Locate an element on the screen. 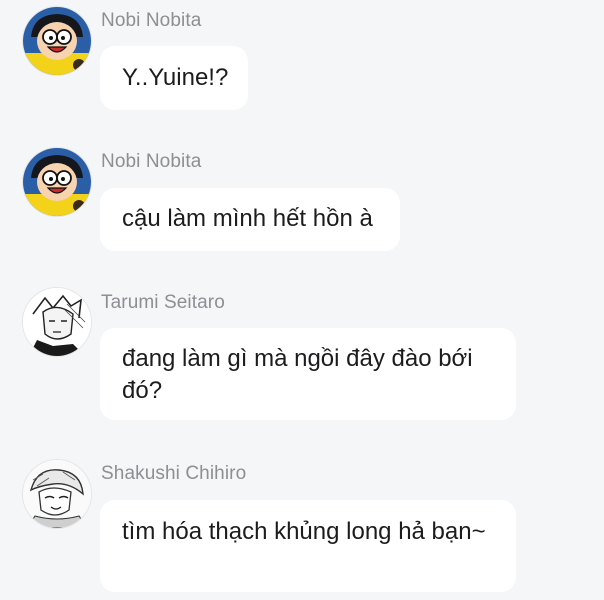 This screenshot has height=600, width=604. message-text: Y..Yuine!? is located at coordinates (175, 77).